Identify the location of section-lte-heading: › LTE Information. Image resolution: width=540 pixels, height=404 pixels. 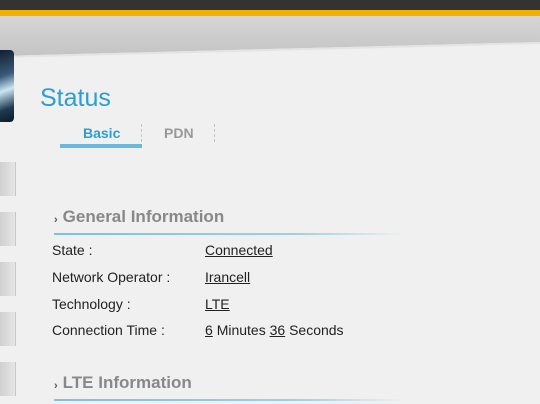
(123, 383).